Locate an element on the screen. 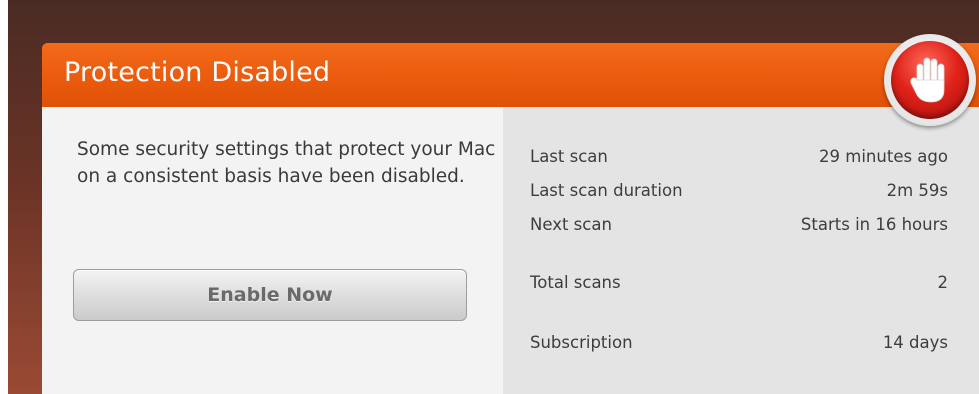 The width and height of the screenshot is (979, 394). hand-icon is located at coordinates (927, 80).